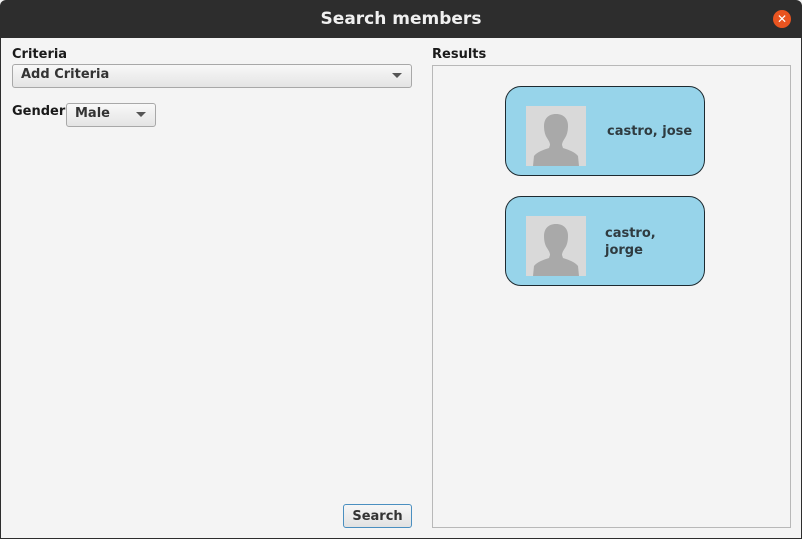 This screenshot has width=802, height=539. I want to click on gender-dropdown-value: Male, so click(92, 113).